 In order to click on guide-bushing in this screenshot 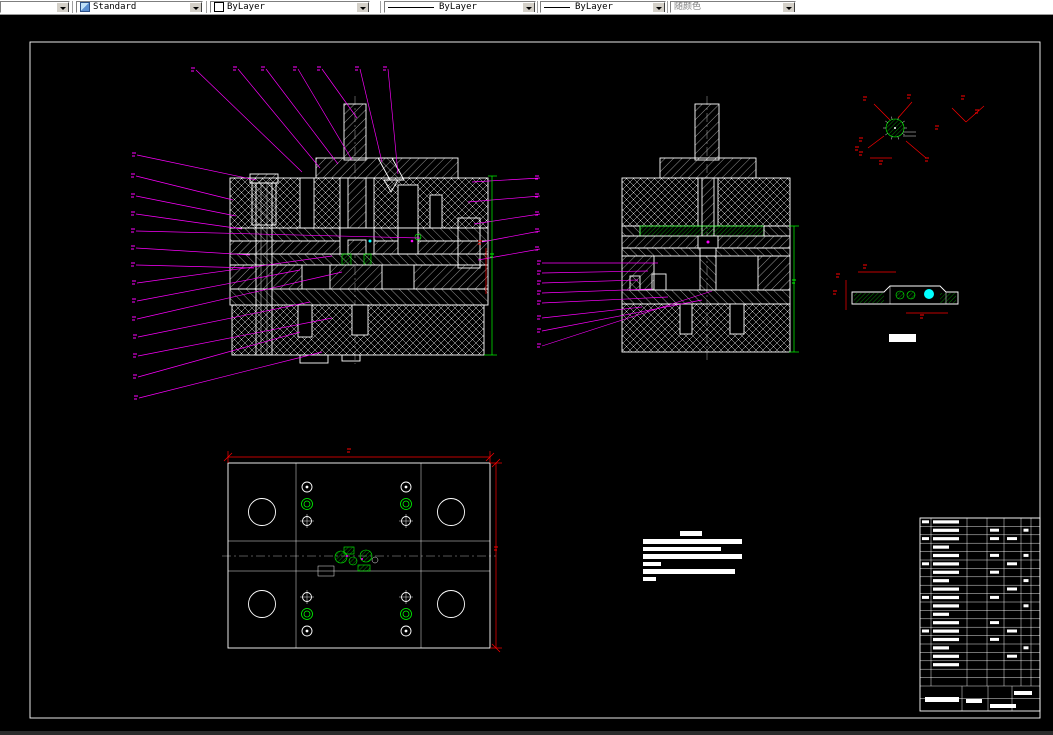, I will do `click(264, 204)`.